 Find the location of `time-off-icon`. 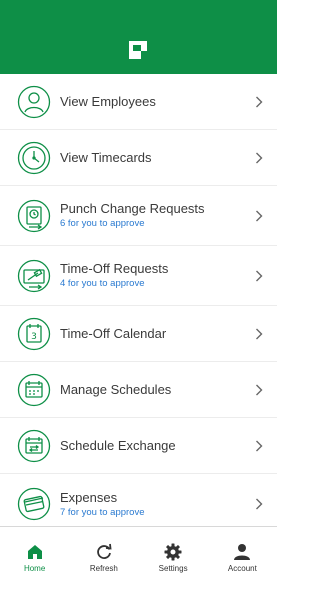

time-off-icon is located at coordinates (34, 276).